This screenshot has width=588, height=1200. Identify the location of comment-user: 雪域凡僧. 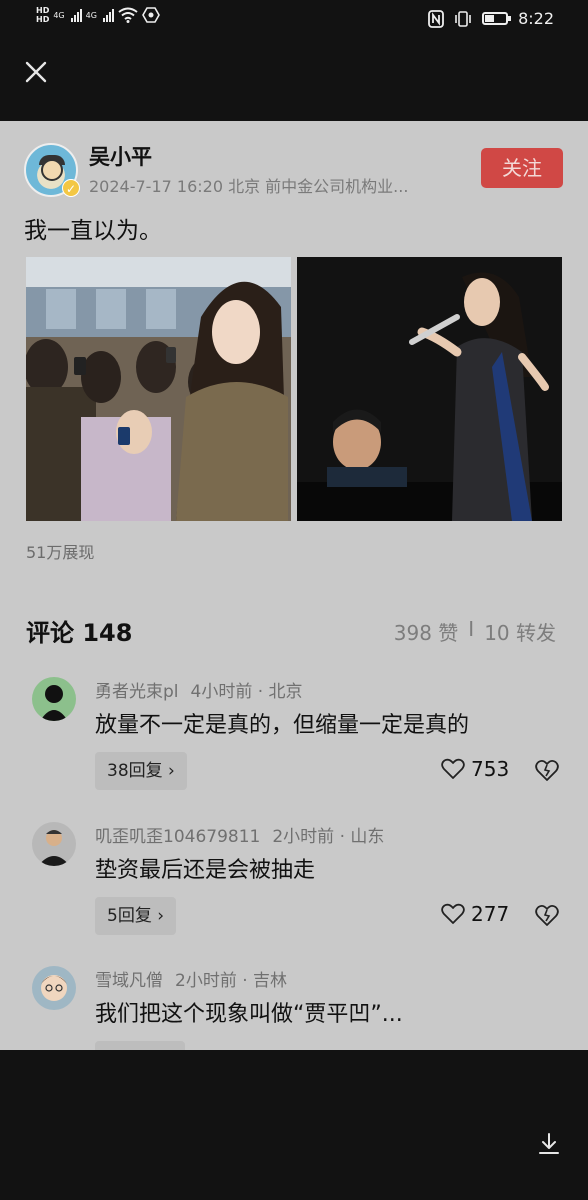
(129, 981).